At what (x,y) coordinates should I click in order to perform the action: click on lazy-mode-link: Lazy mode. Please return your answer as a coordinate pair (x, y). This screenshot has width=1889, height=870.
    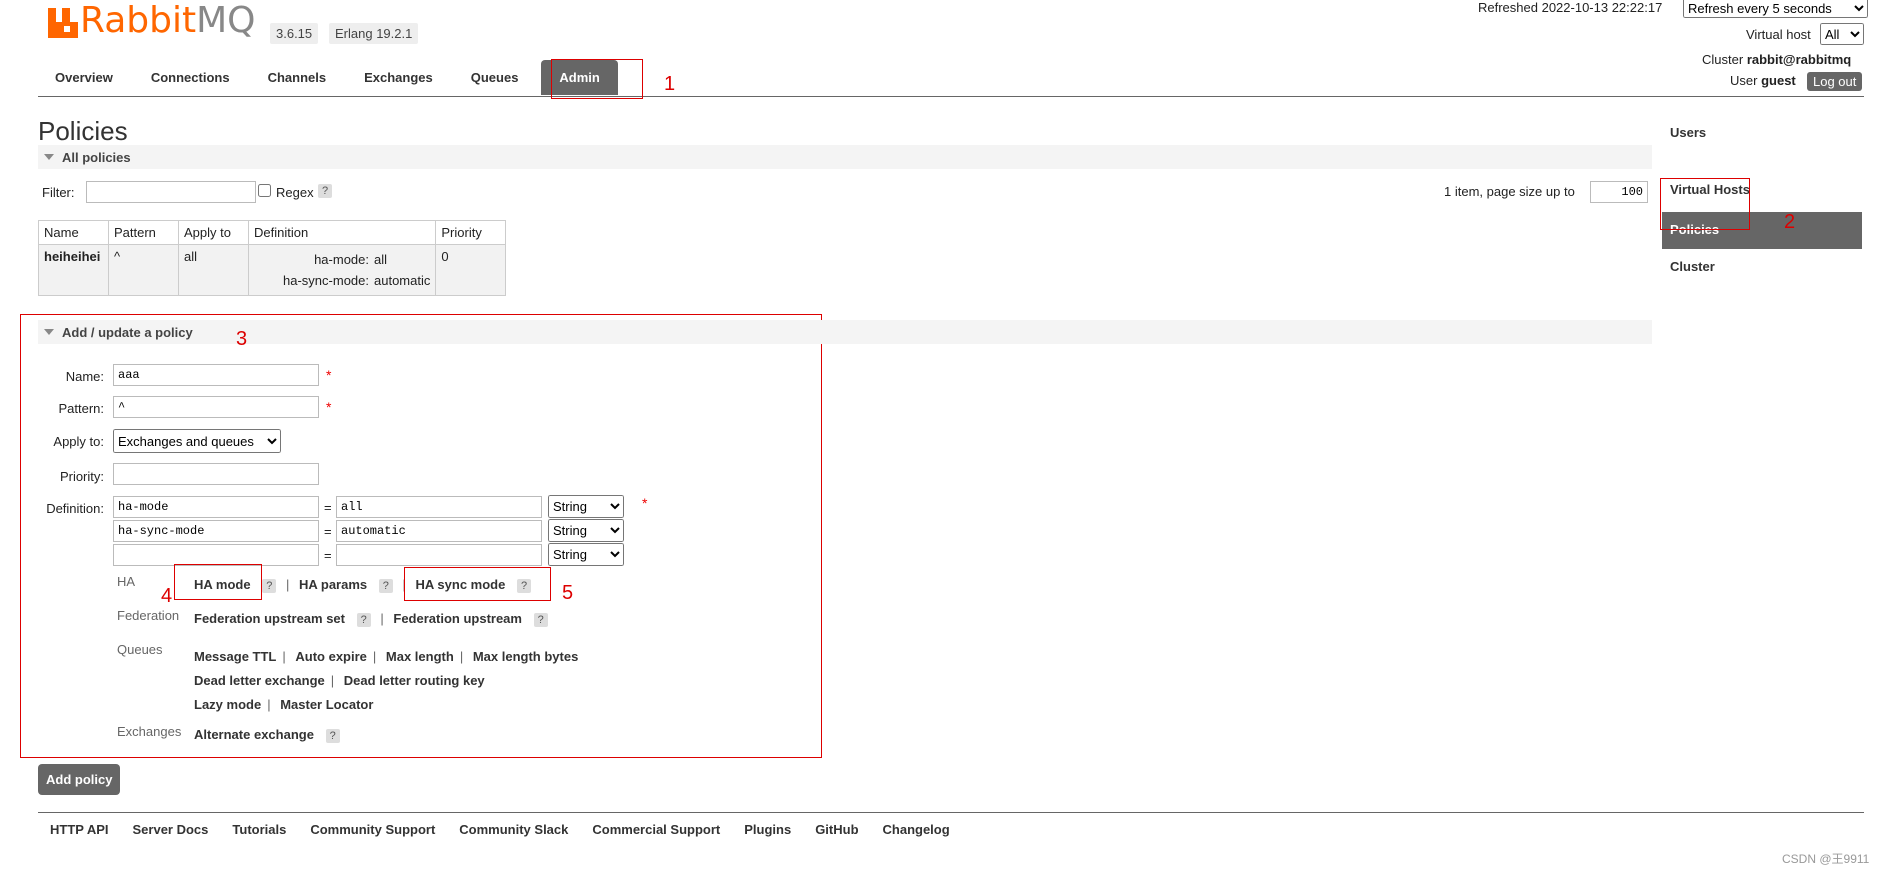
    Looking at the image, I should click on (227, 704).